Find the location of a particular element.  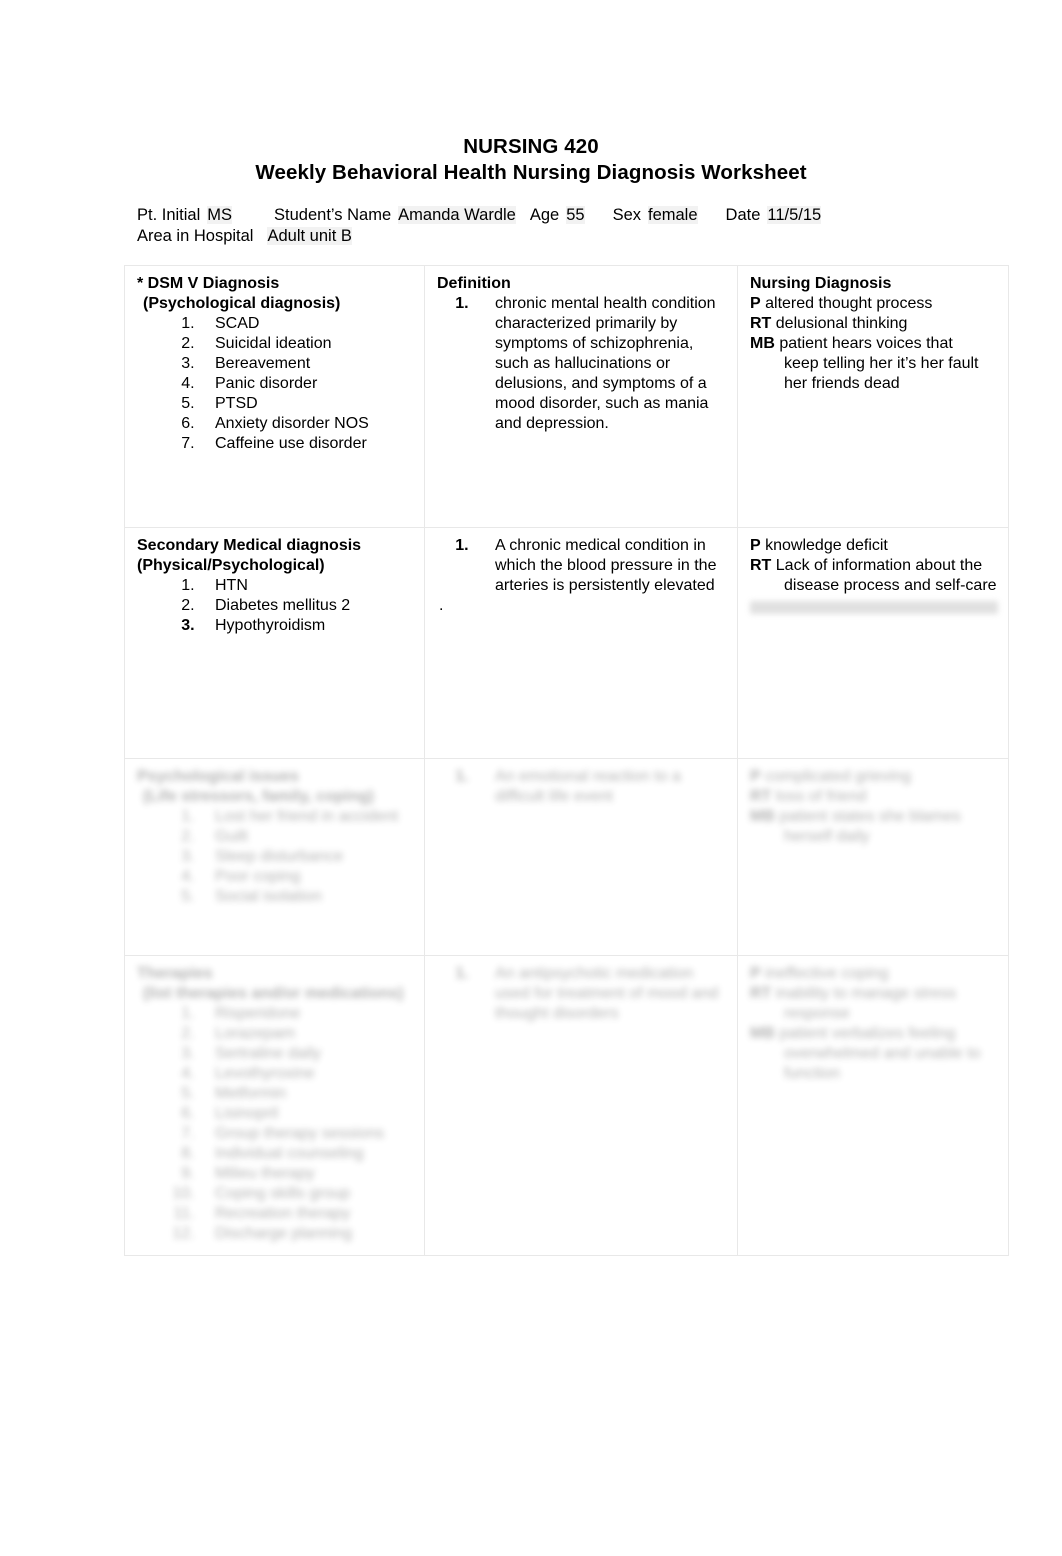

illegible-text-line is located at coordinates (874, 607).